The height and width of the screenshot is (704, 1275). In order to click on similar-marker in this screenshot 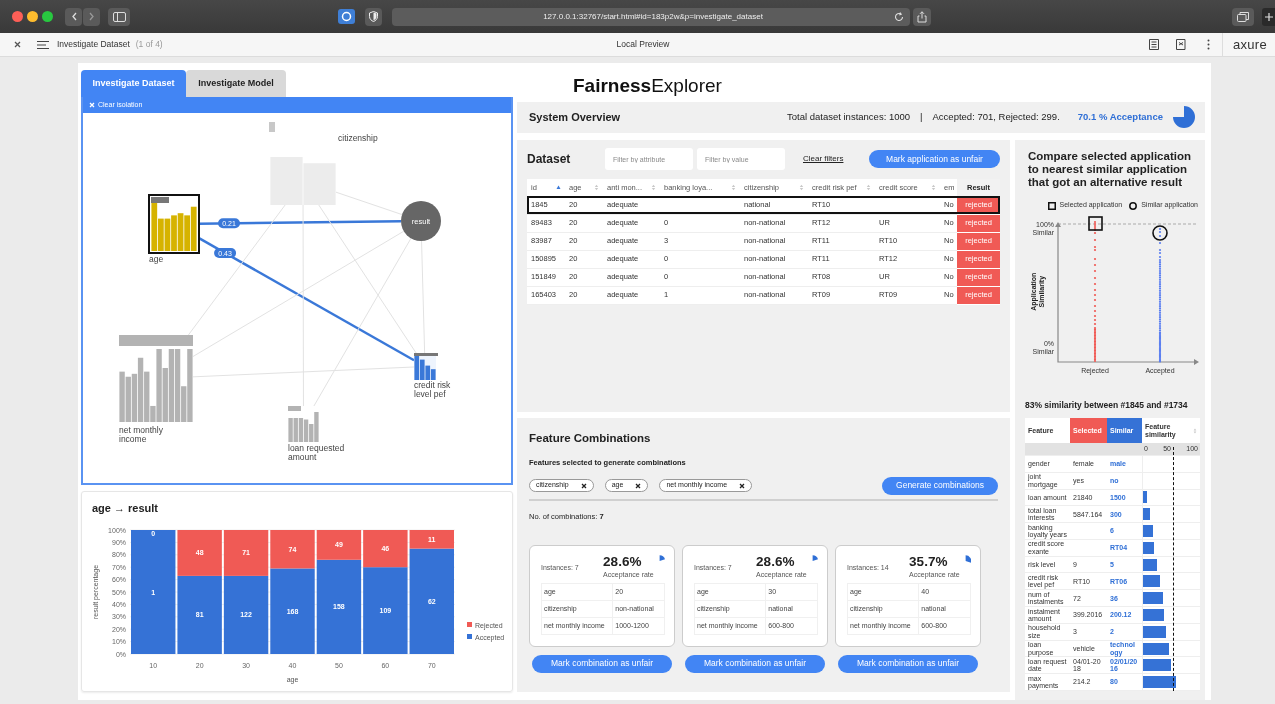, I will do `click(1160, 232)`.